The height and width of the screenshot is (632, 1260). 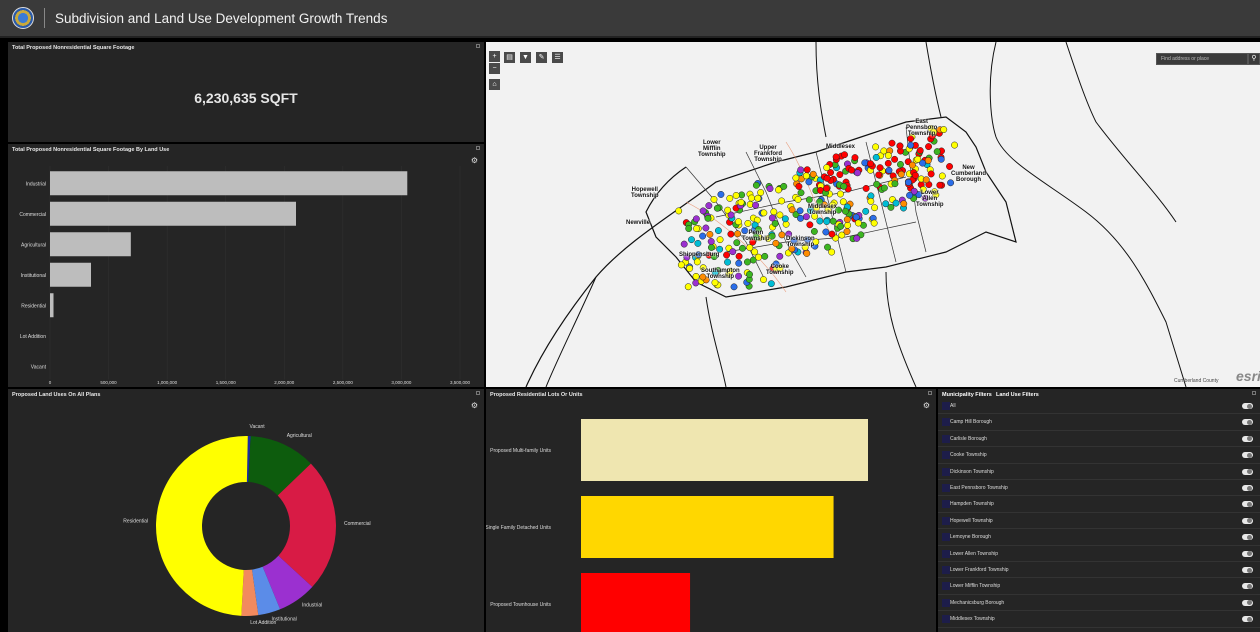 What do you see at coordinates (1099, 472) in the screenshot?
I see `filter-item: Dickinson Township` at bounding box center [1099, 472].